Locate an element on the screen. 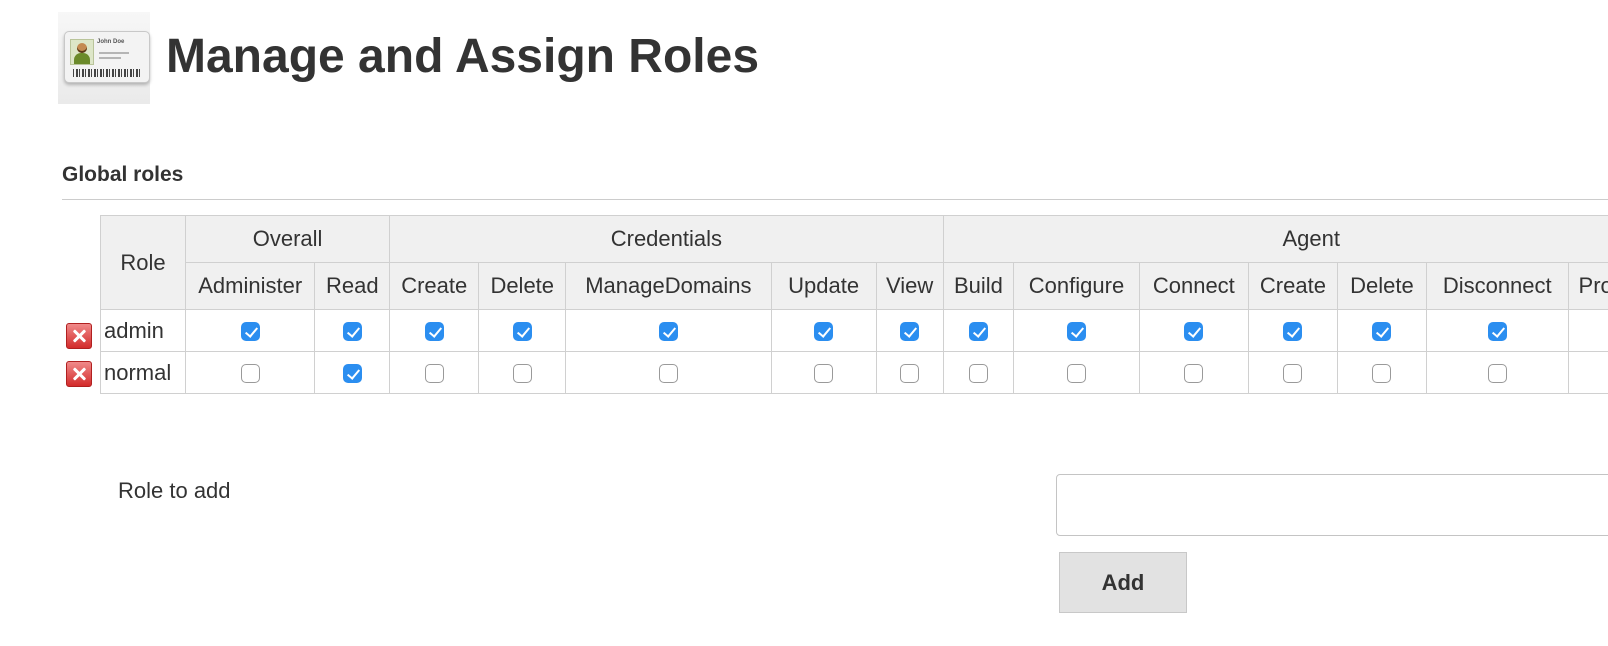 Image resolution: width=1608 pixels, height=646 pixels. group-header-agent: Agent is located at coordinates (1275, 239).